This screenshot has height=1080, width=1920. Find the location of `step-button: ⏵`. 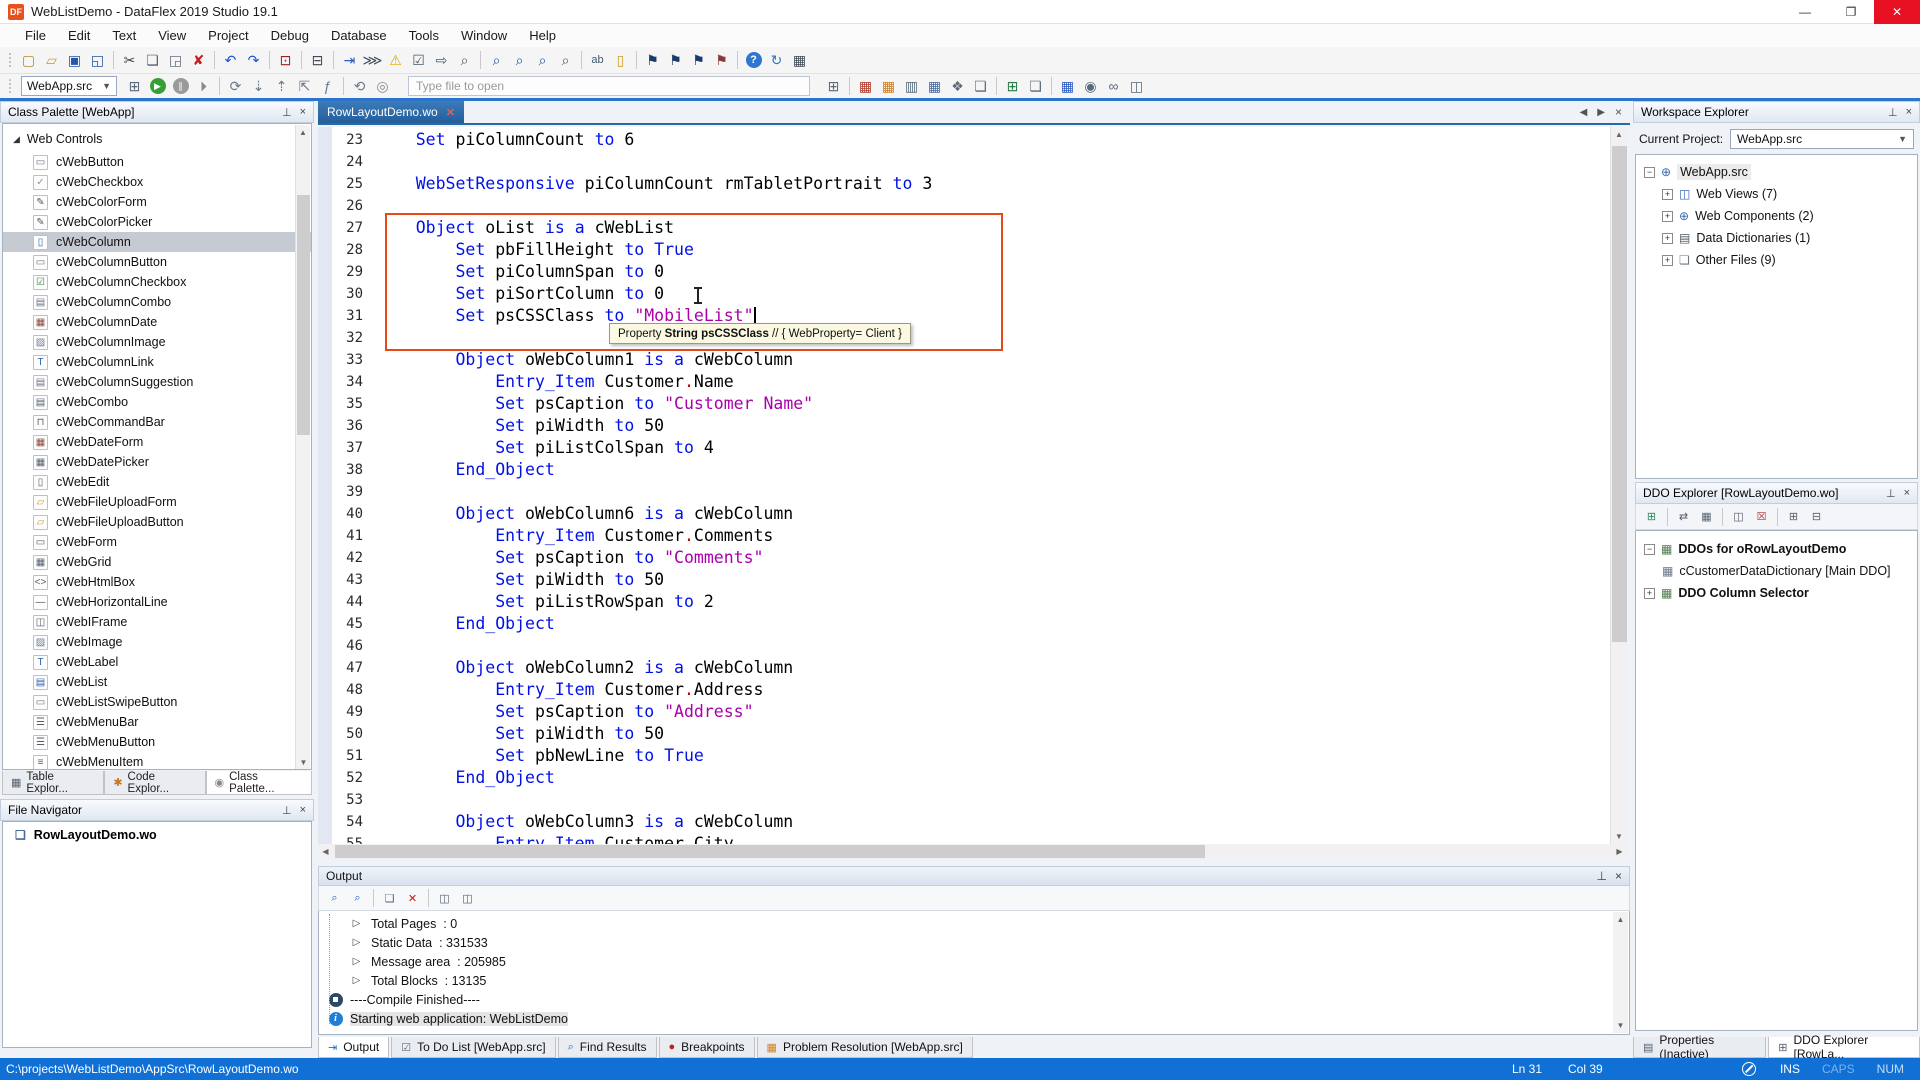

step-button: ⏵ is located at coordinates (203, 86).